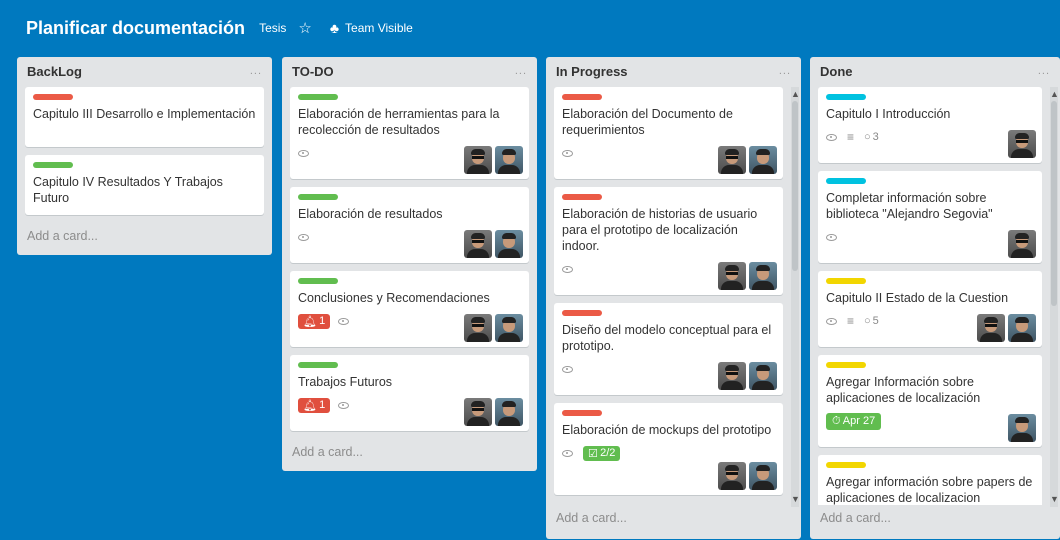 This screenshot has height=540, width=1060. I want to click on card: Capitulo IV Resultados Y Trabajos Futuro, so click(144, 185).